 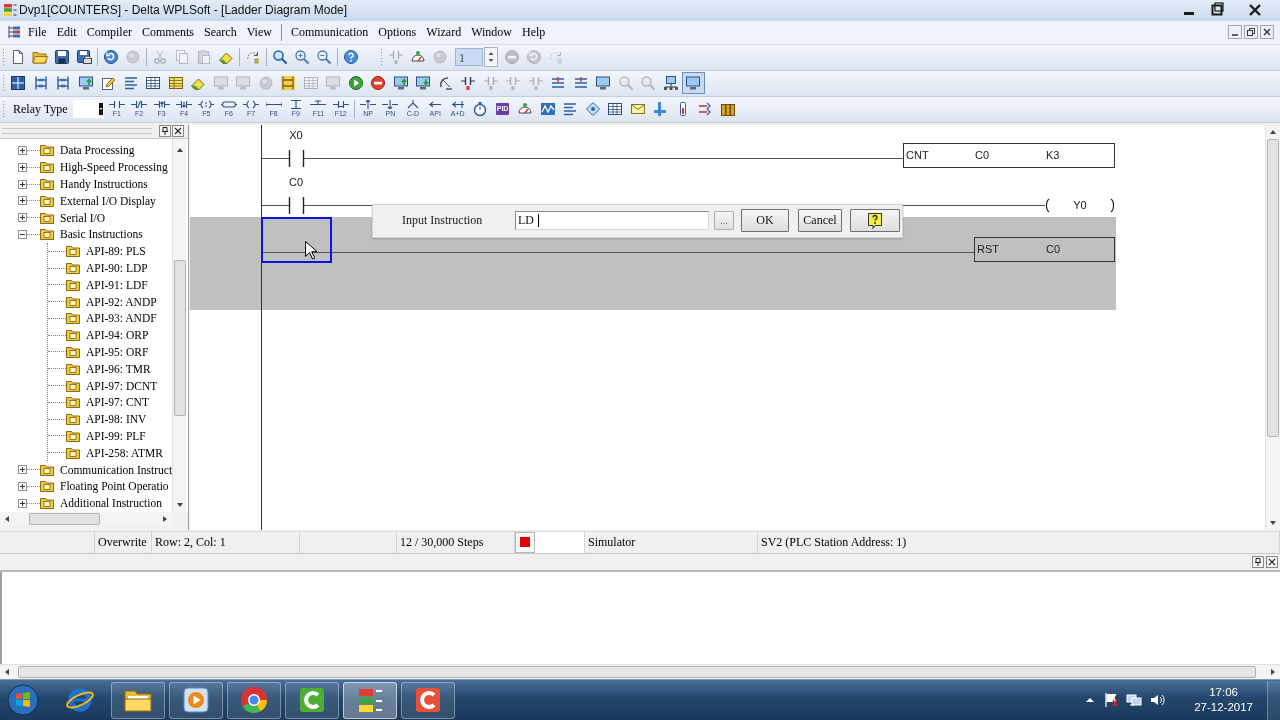 I want to click on network-icon, so click(x=1134, y=700).